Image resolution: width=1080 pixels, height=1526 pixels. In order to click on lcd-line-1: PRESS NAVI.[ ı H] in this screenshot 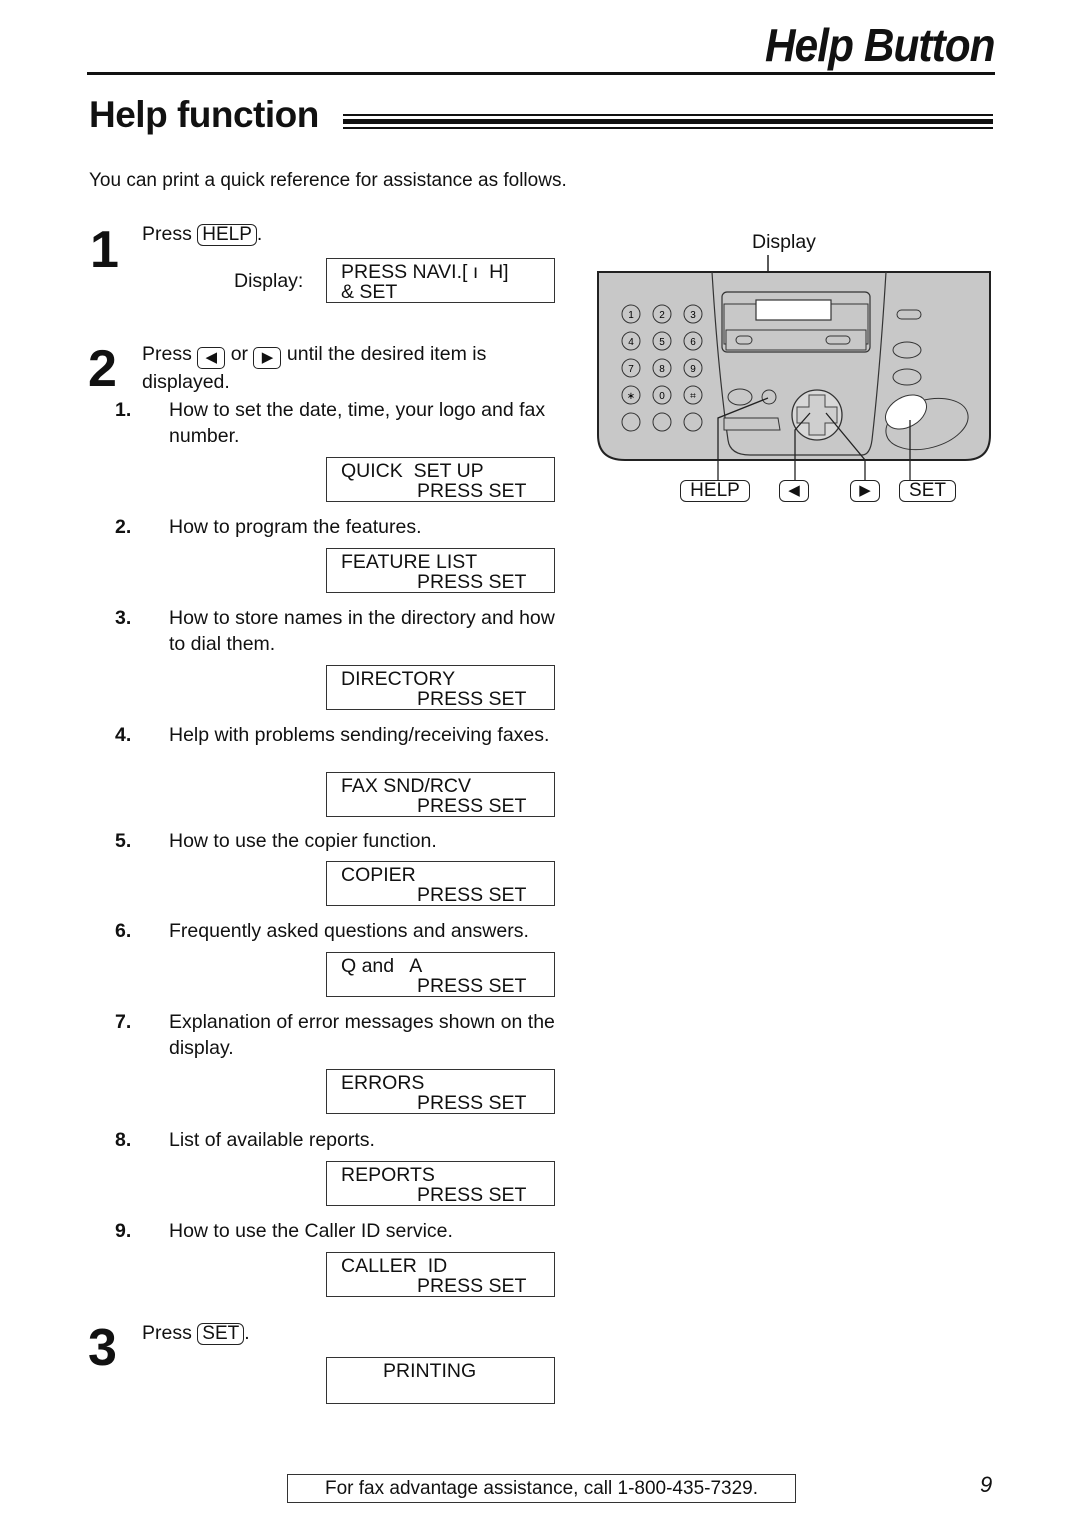, I will do `click(425, 272)`.